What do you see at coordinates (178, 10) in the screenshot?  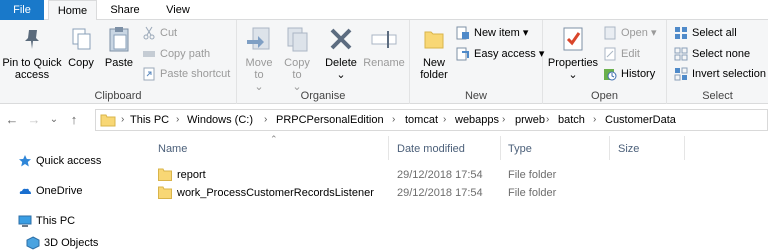 I see `tab-view: View` at bounding box center [178, 10].